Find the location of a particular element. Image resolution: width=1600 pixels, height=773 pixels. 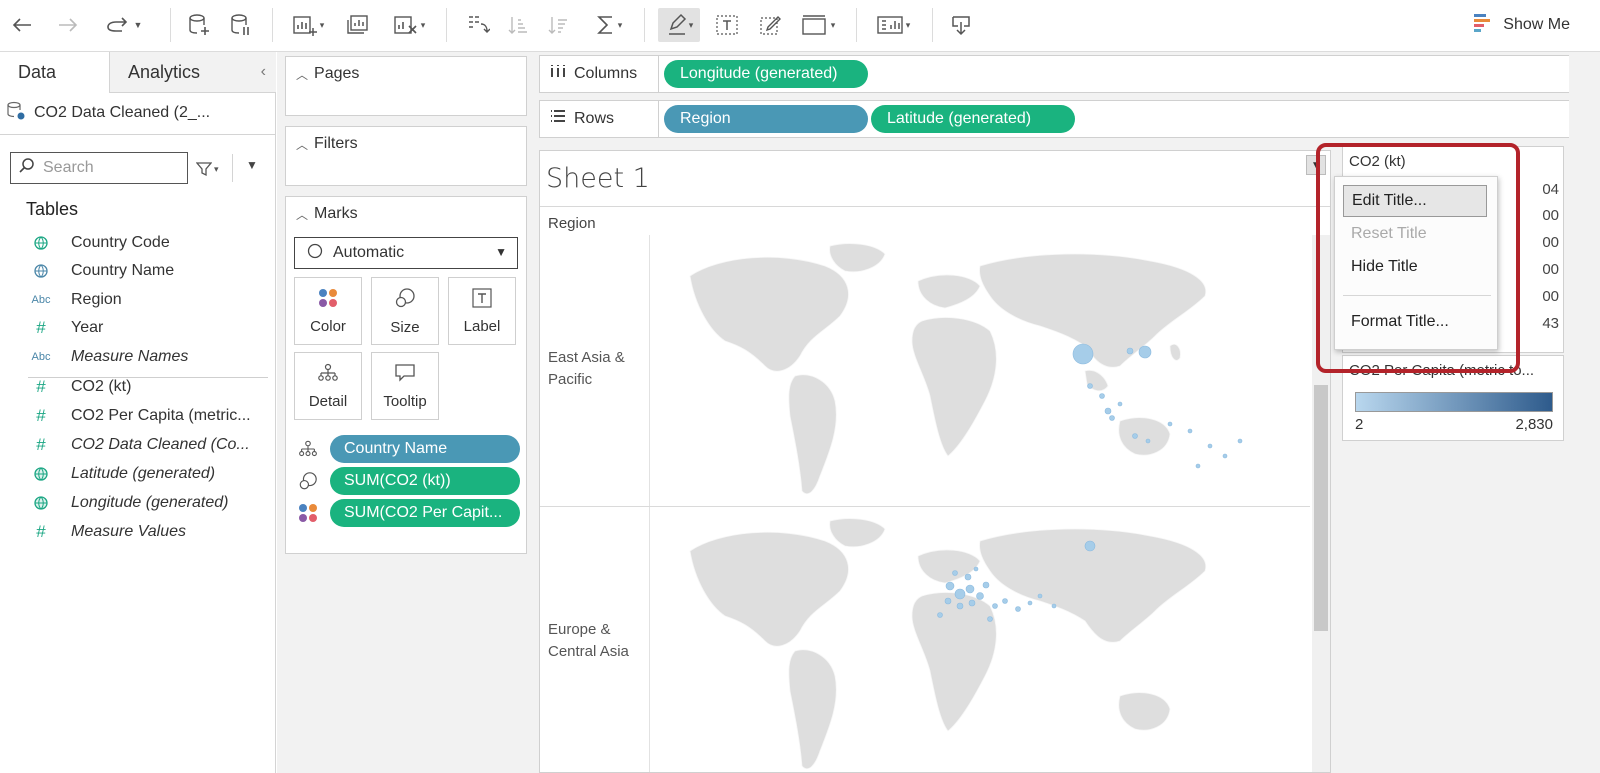

field-region: Abc Region is located at coordinates (135, 300).